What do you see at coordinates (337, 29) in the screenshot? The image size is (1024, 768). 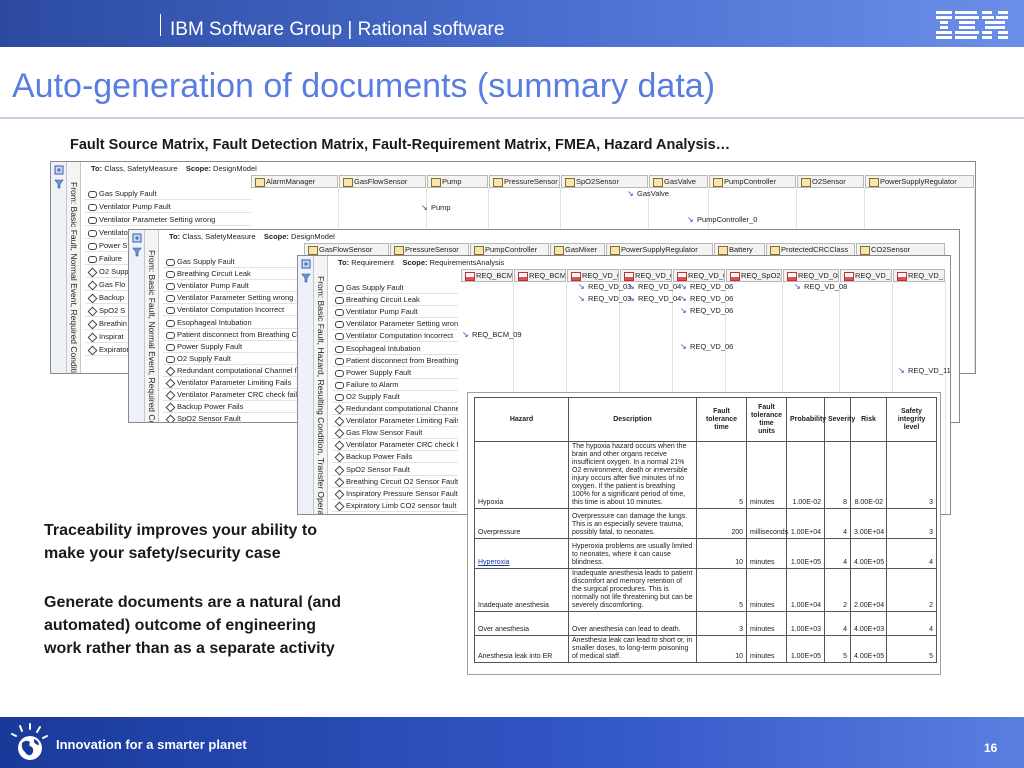 I see `software-group-label: IBM Software Group | Rational software` at bounding box center [337, 29].